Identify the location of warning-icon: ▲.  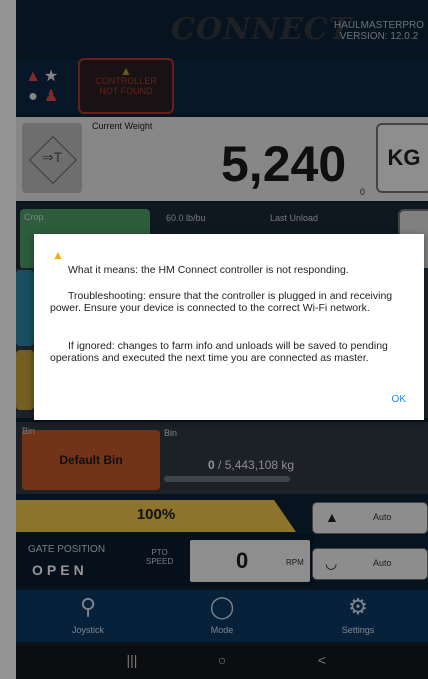
(58, 255).